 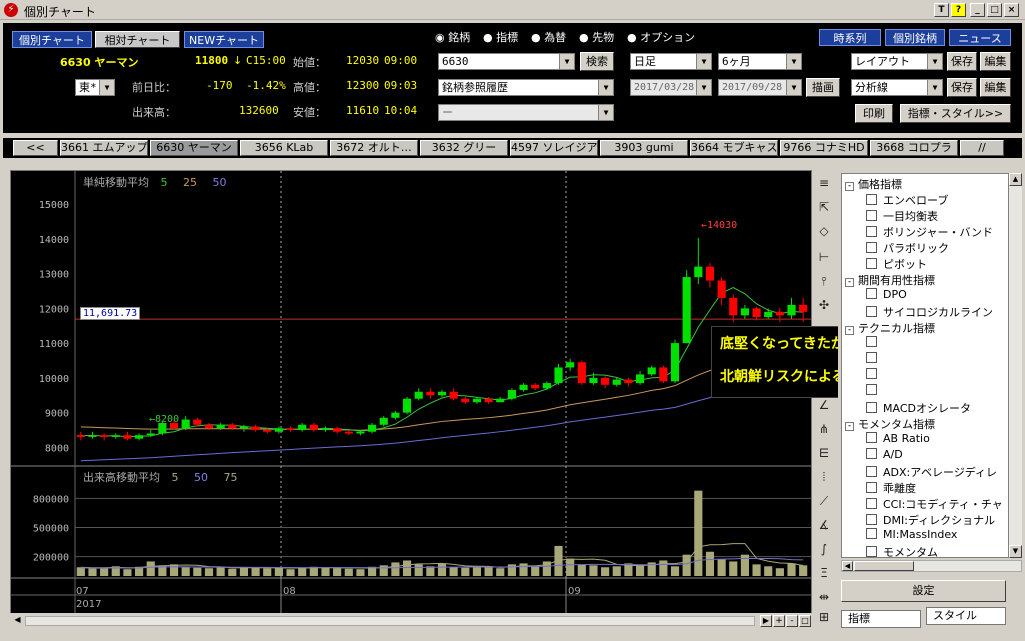 What do you see at coordinates (824, 525) in the screenshot?
I see `angle-tool-icon: ∡` at bounding box center [824, 525].